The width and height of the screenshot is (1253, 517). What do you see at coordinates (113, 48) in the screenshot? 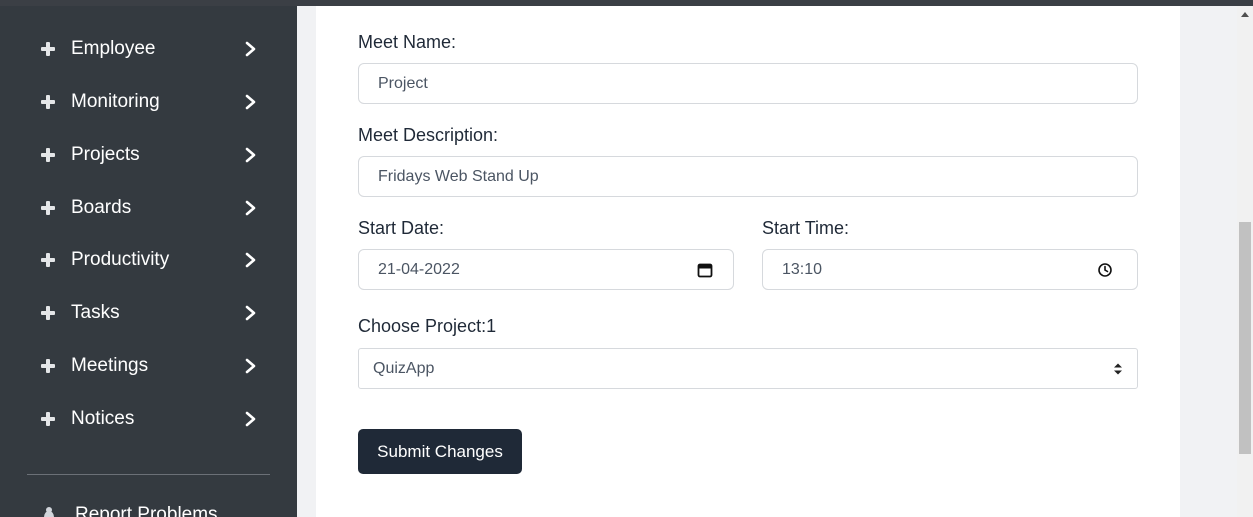
I see `sidebar-item-label: Employee` at bounding box center [113, 48].